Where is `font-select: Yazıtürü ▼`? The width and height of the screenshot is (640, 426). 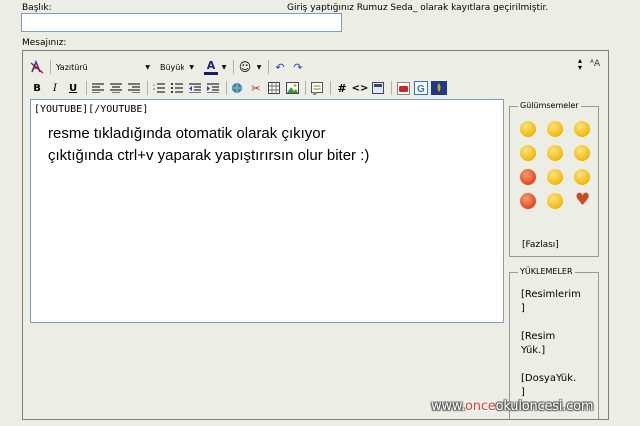
font-select: Yazıtürü ▼ is located at coordinates (103, 67).